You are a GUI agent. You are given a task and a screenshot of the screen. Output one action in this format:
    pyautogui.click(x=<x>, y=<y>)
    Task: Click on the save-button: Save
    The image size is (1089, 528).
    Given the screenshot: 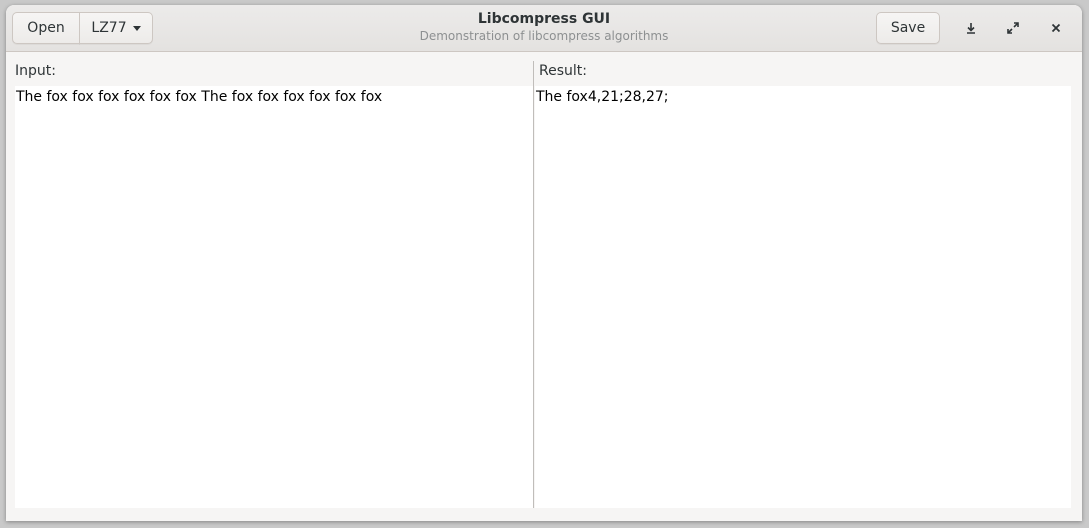 What is the action you would take?
    pyautogui.click(x=908, y=28)
    